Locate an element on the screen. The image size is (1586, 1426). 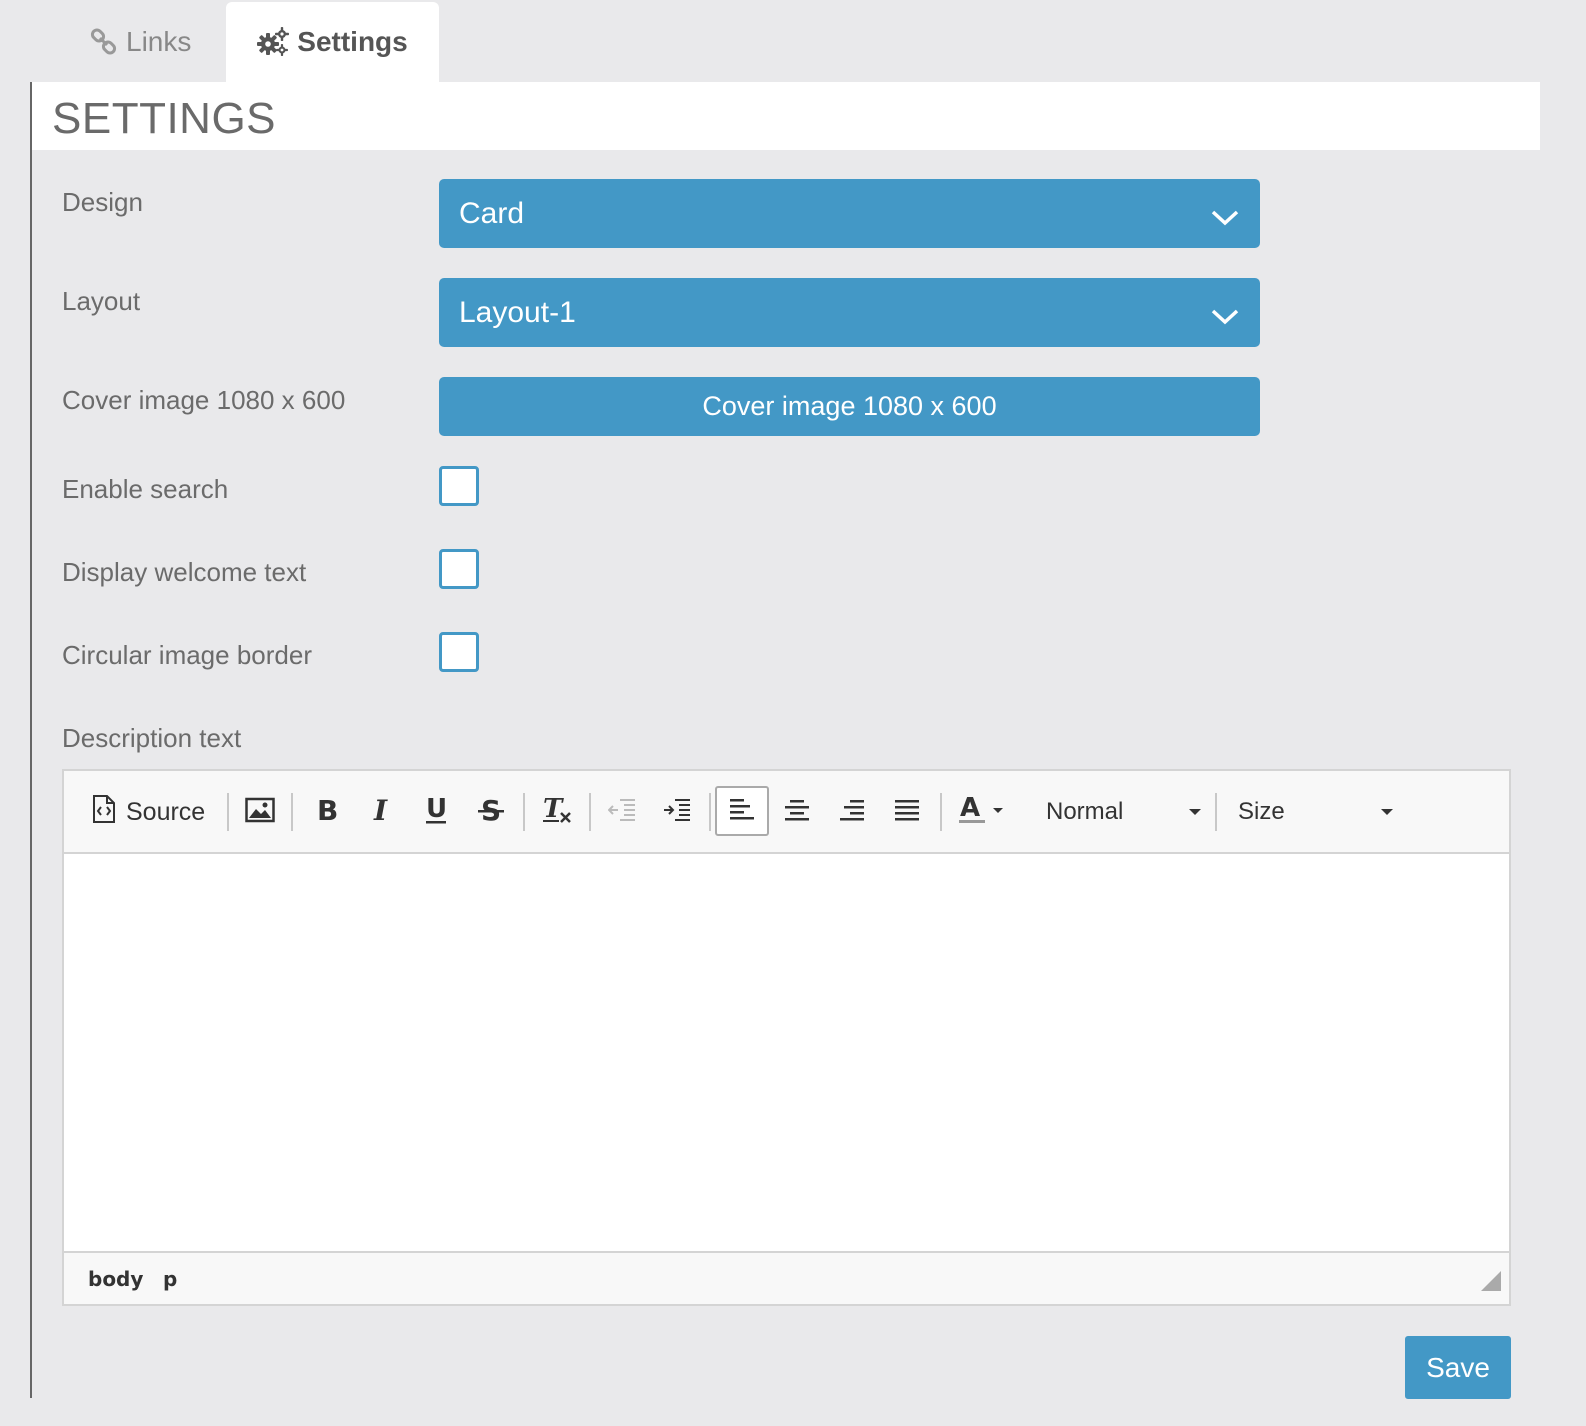
svg-text: U is located at coordinates (436, 809).